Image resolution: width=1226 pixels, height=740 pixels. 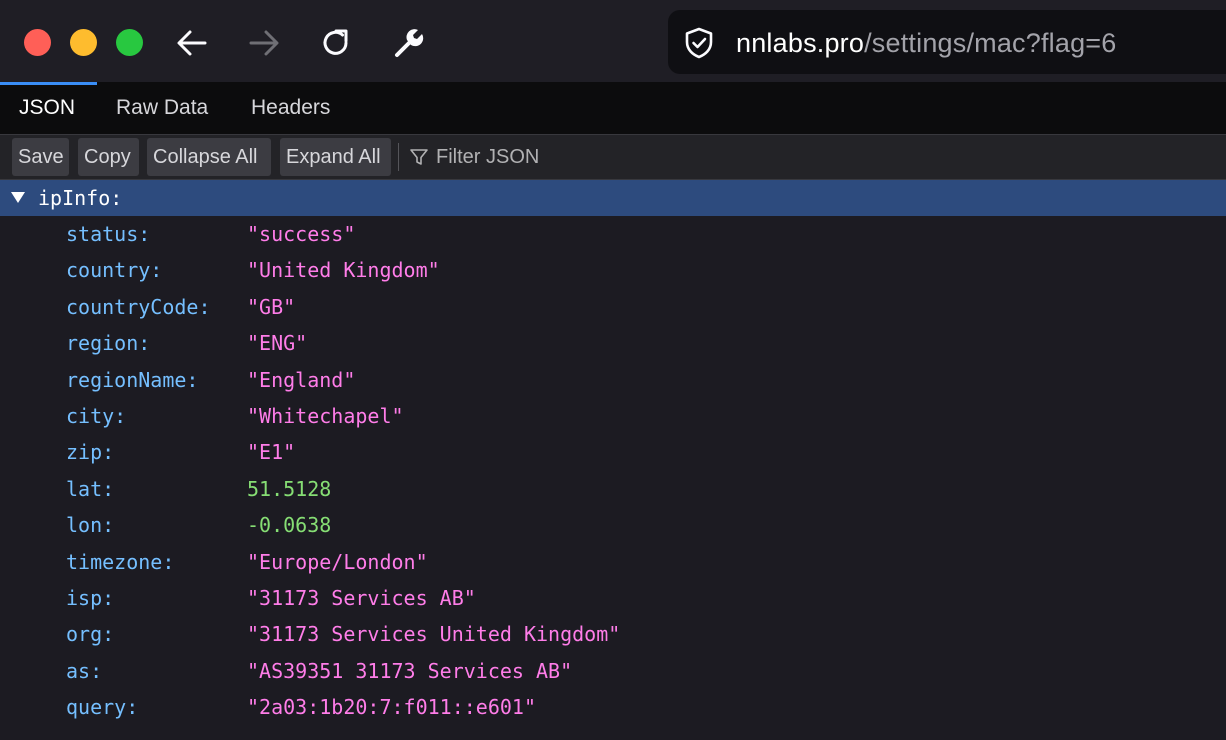 I want to click on filter-json-input, so click(x=586, y=157).